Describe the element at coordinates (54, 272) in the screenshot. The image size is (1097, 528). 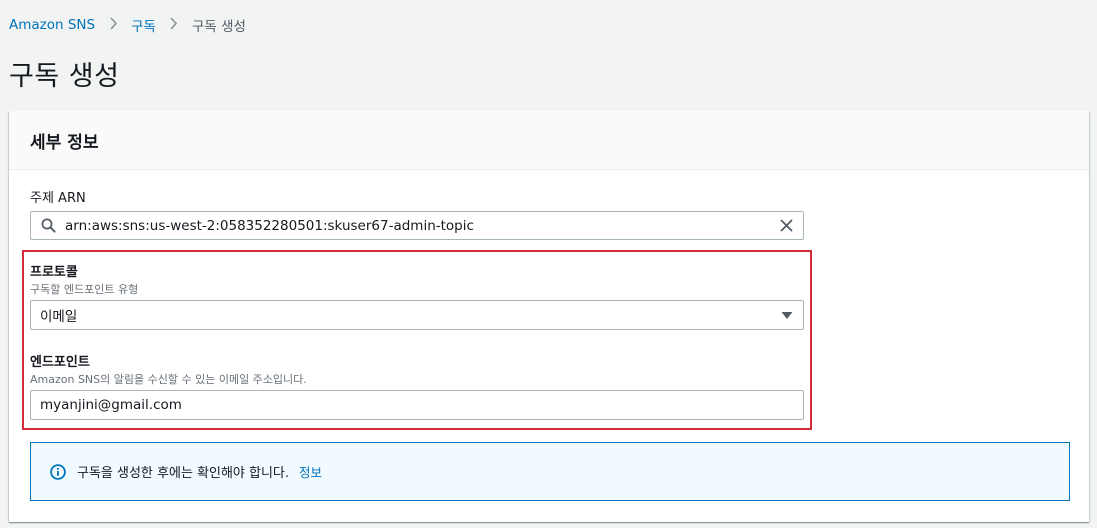
I see `protocol-label: 프로토콜` at that location.